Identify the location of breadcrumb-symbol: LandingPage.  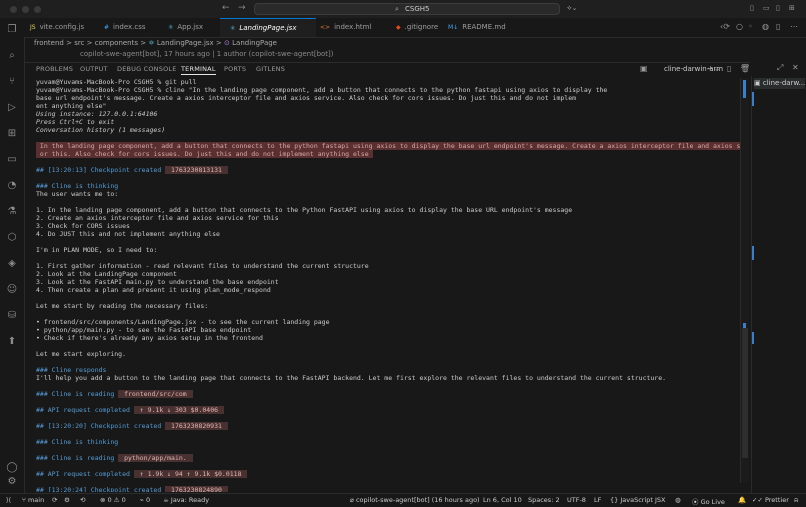
(254, 43).